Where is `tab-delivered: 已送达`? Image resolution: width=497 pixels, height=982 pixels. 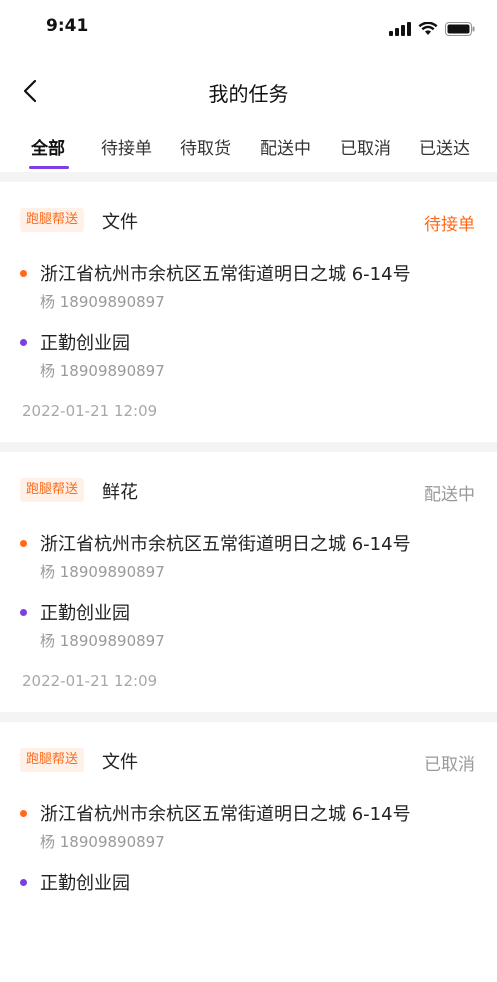
tab-delivered: 已送达 is located at coordinates (444, 146).